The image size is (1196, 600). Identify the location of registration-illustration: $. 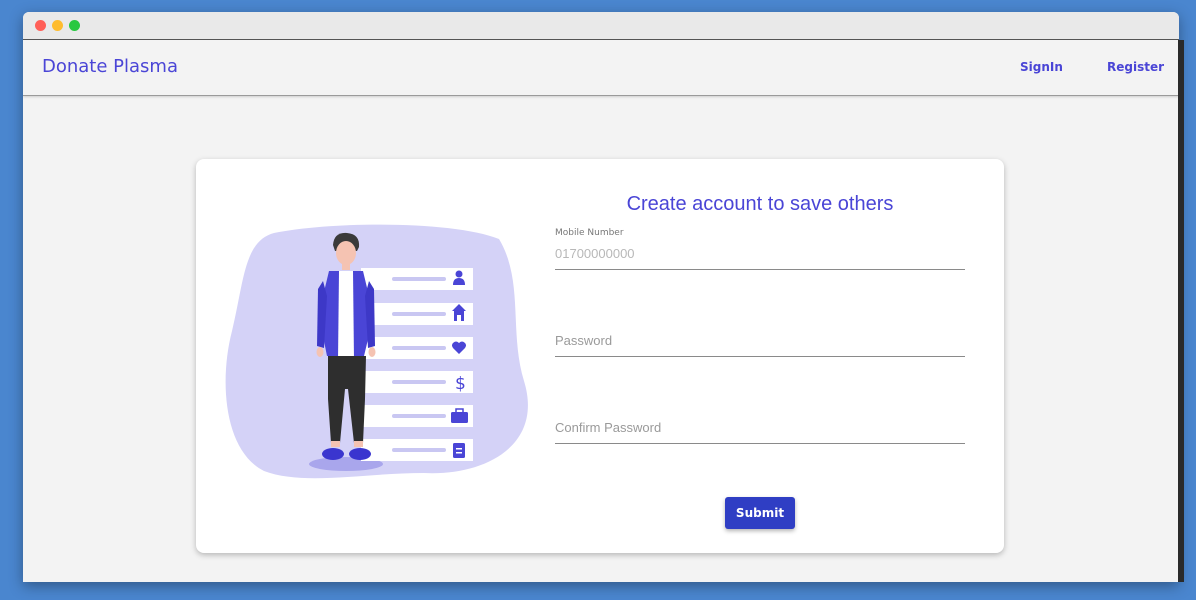
(376, 351).